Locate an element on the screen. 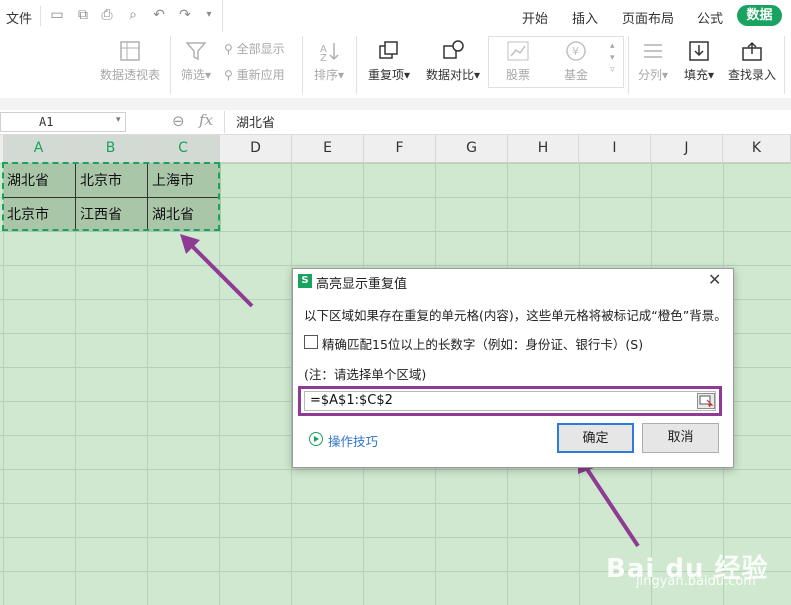 The image size is (791, 605). dialog-note: (注：请选择单个区域) is located at coordinates (365, 374).